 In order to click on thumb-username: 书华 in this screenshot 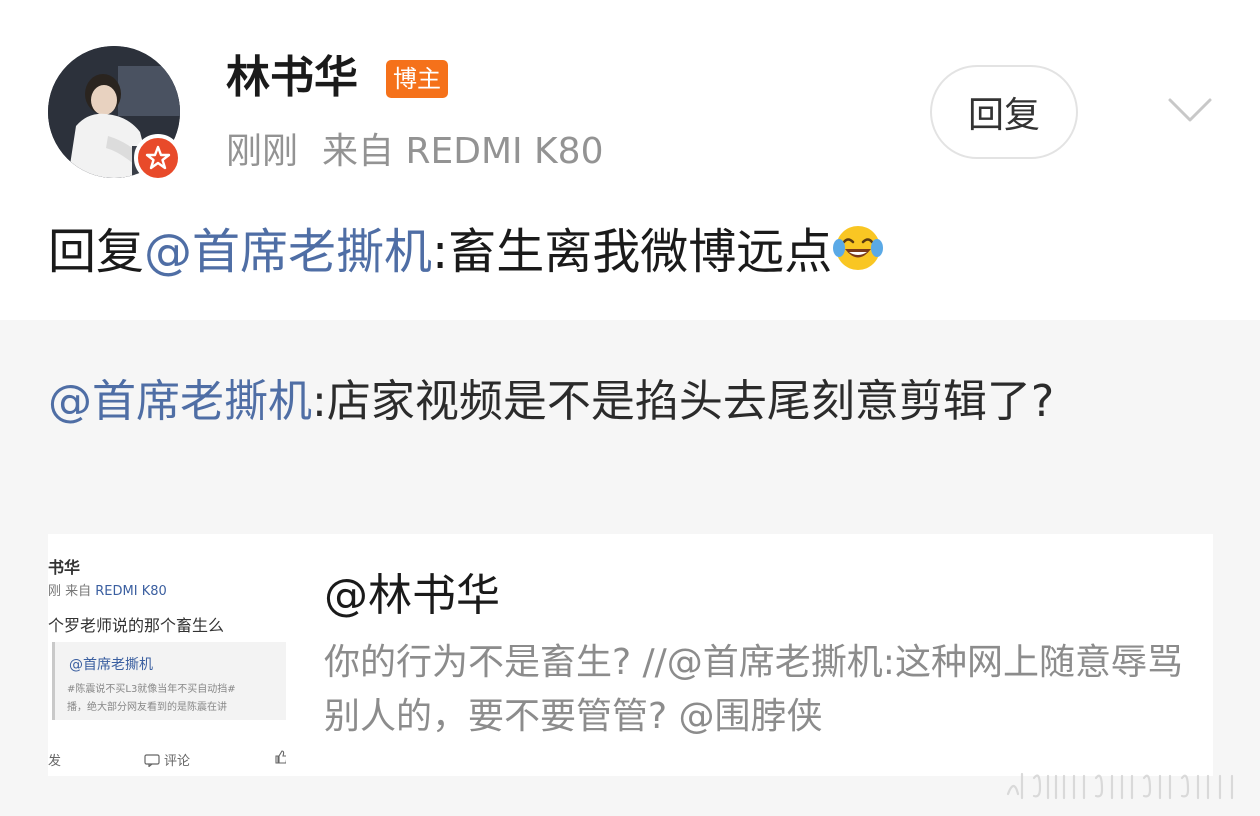, I will do `click(64, 567)`.